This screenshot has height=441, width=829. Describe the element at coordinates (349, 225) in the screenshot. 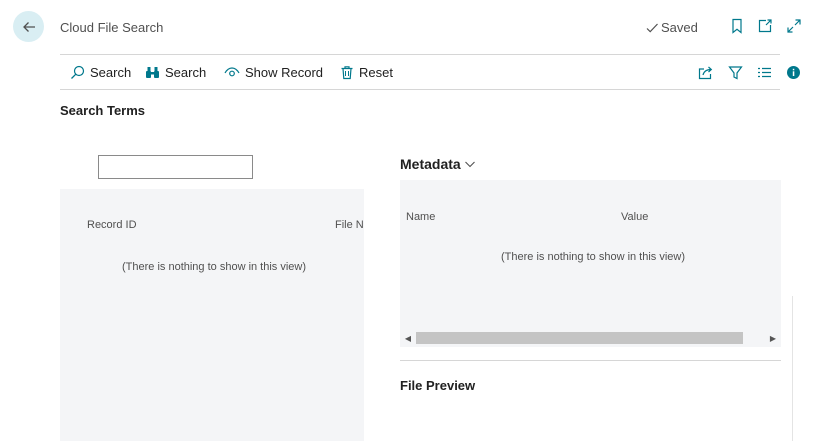

I see `column-header-file-name: File Na` at that location.